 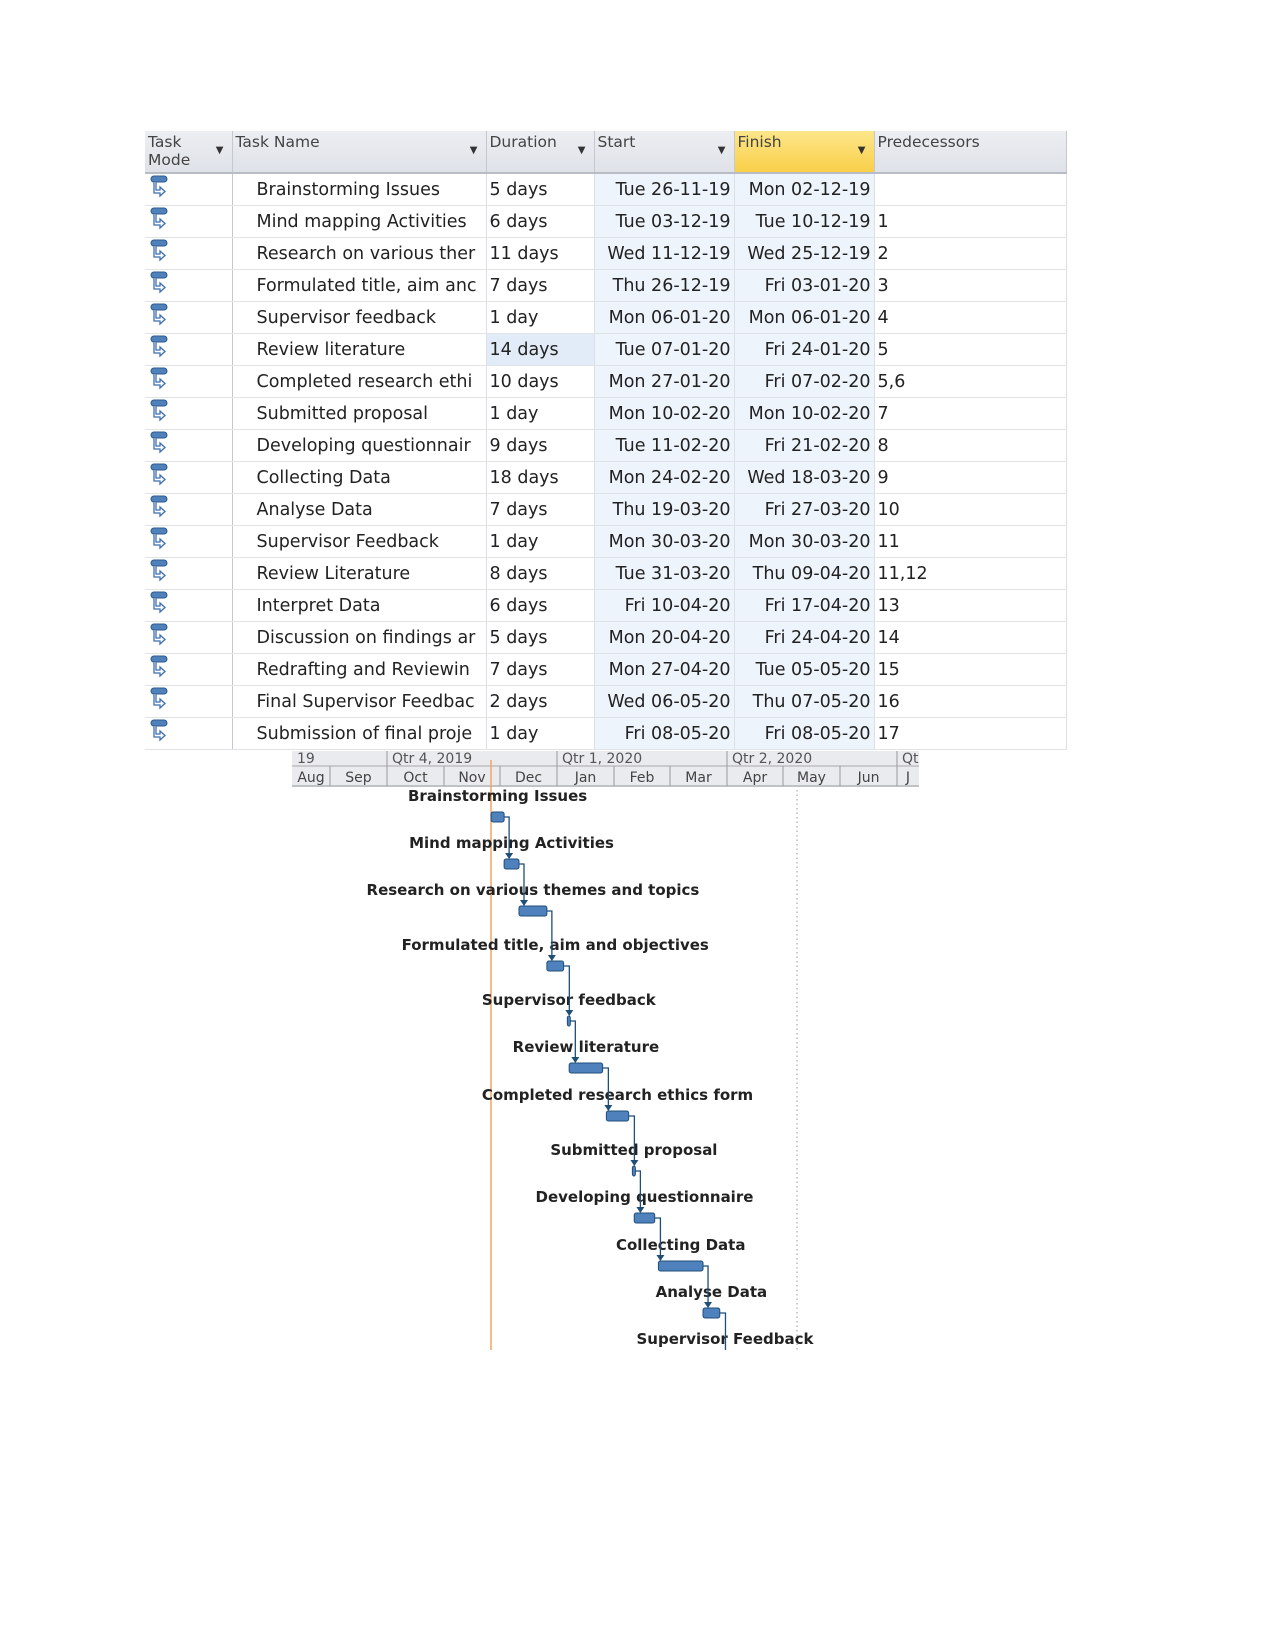 What do you see at coordinates (310, 778) in the screenshot?
I see `month-label: Aug` at bounding box center [310, 778].